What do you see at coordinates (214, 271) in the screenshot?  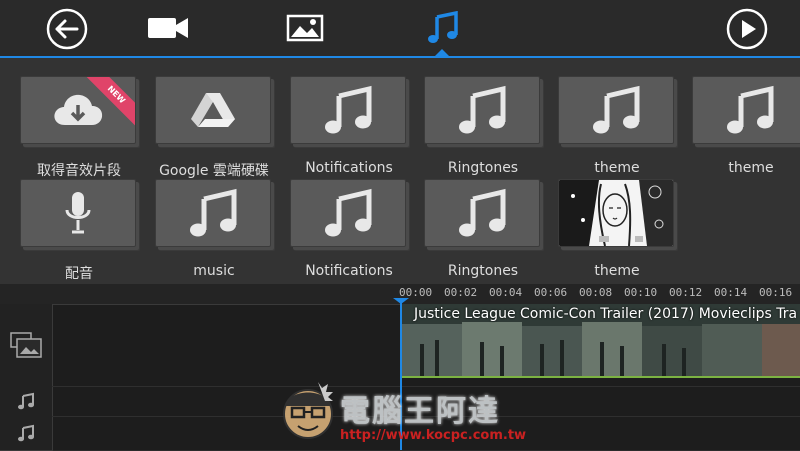 I see `tile-label: music` at bounding box center [214, 271].